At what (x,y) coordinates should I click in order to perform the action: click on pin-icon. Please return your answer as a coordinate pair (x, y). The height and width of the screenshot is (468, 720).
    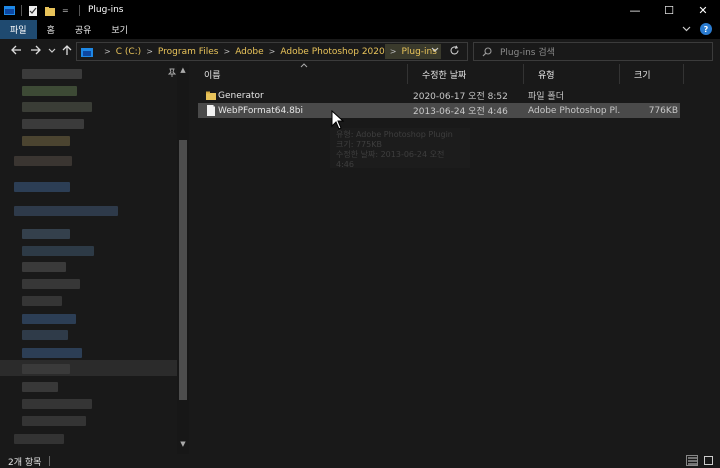
    Looking at the image, I should click on (172, 74).